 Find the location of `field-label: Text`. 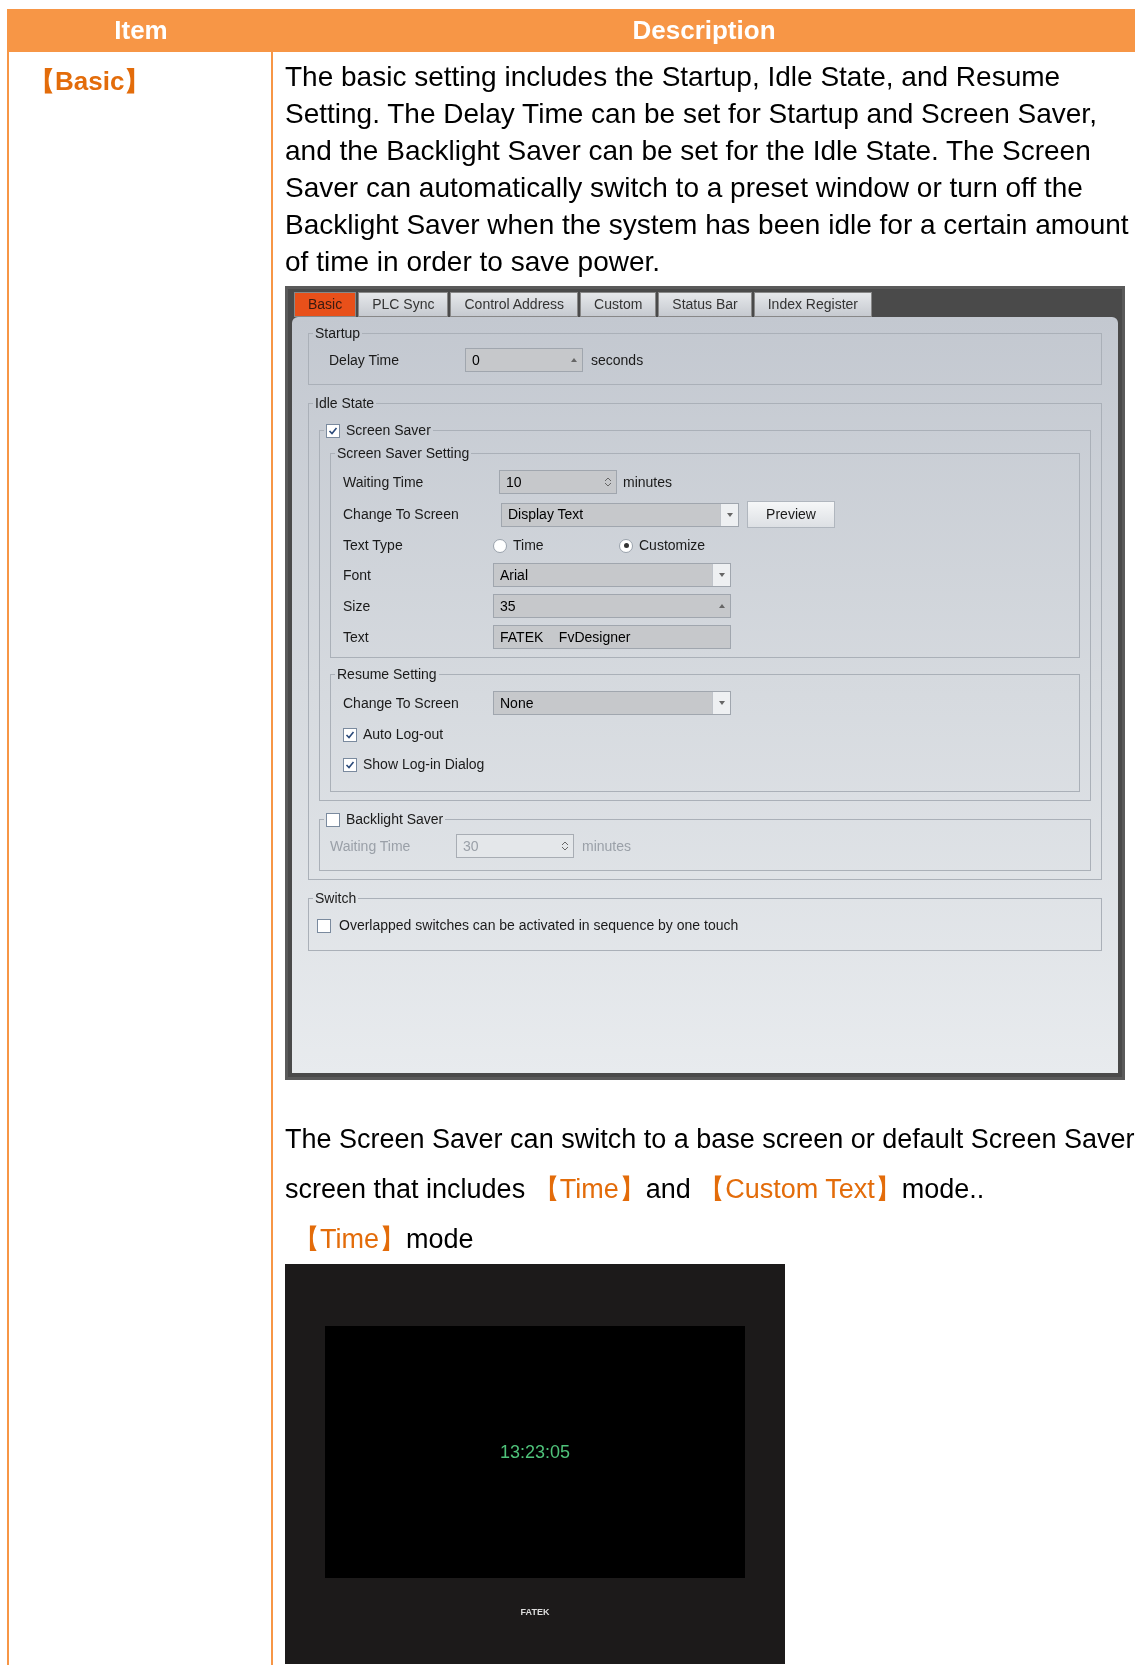

field-label: Text is located at coordinates (356, 637).